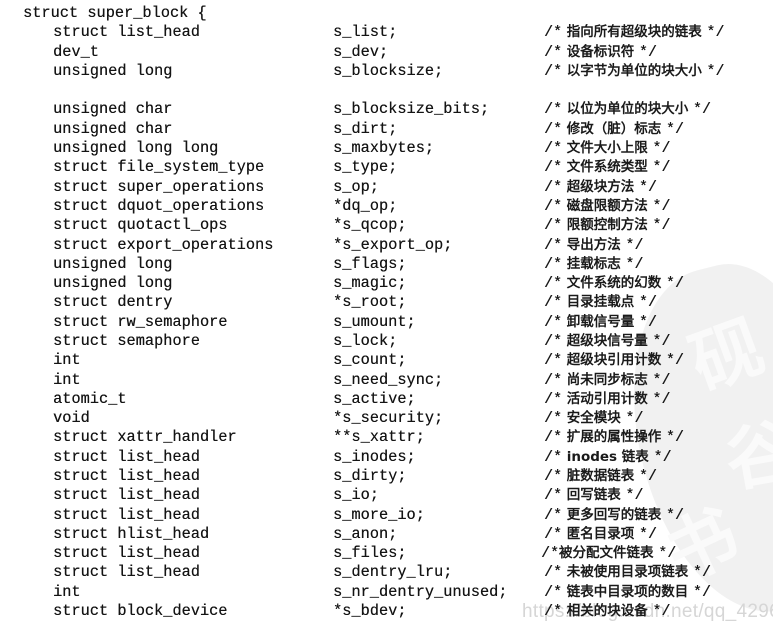 This screenshot has height=634, width=773. Describe the element at coordinates (393, 244) in the screenshot. I see `member-name: *s_export_op;` at that location.